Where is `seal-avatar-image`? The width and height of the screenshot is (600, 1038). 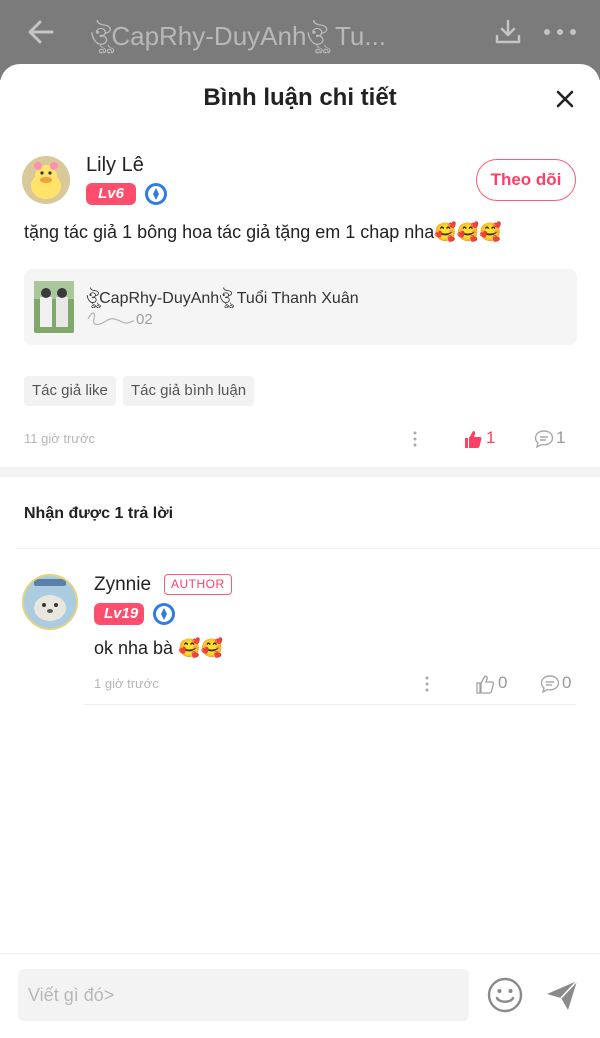 seal-avatar-image is located at coordinates (50, 602).